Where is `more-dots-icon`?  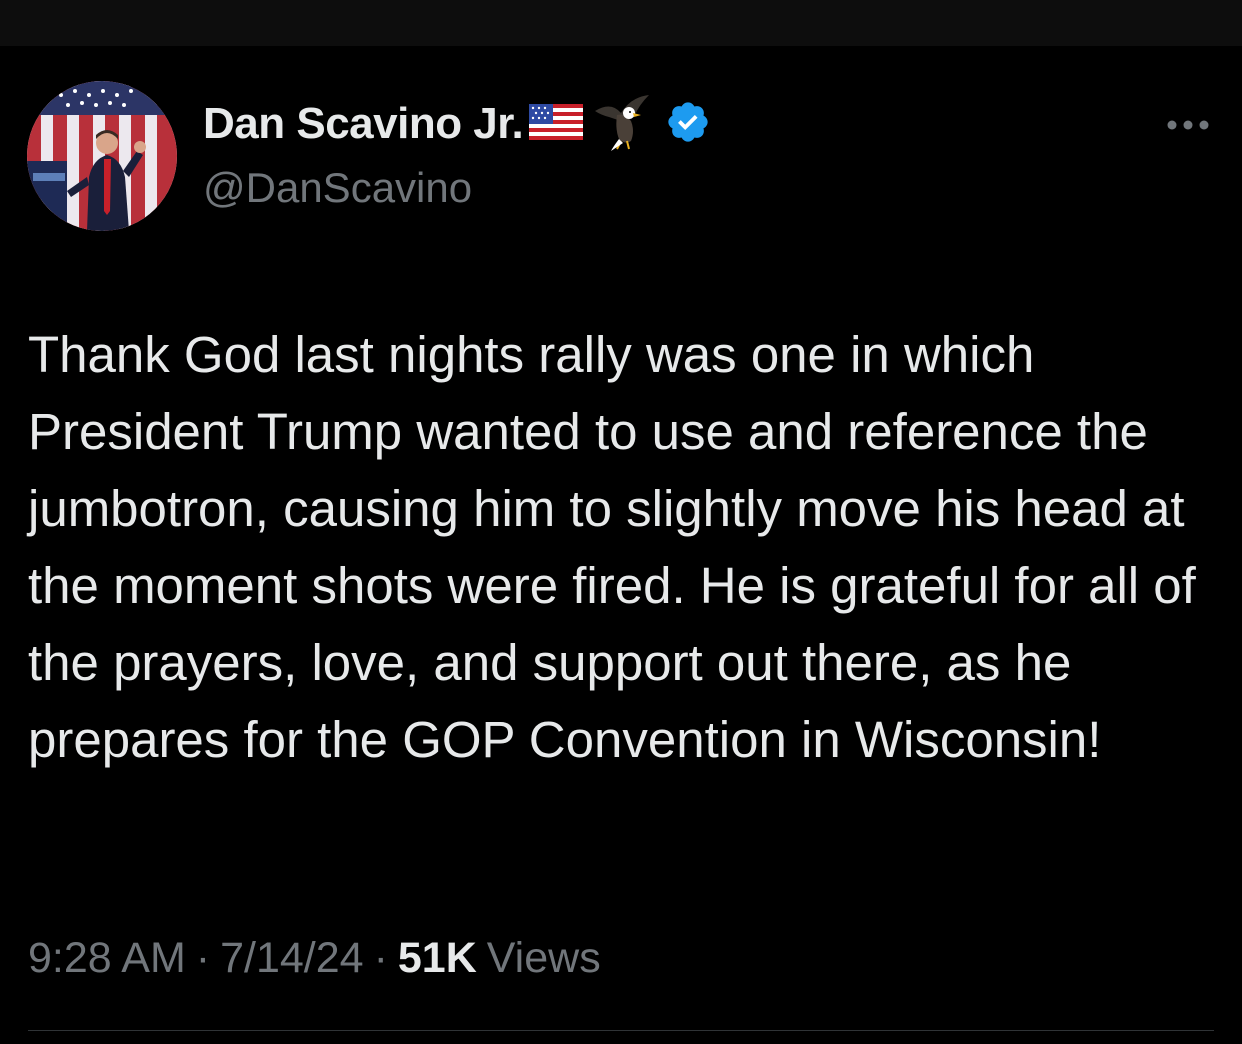
more-dots-icon is located at coordinates (1188, 125).